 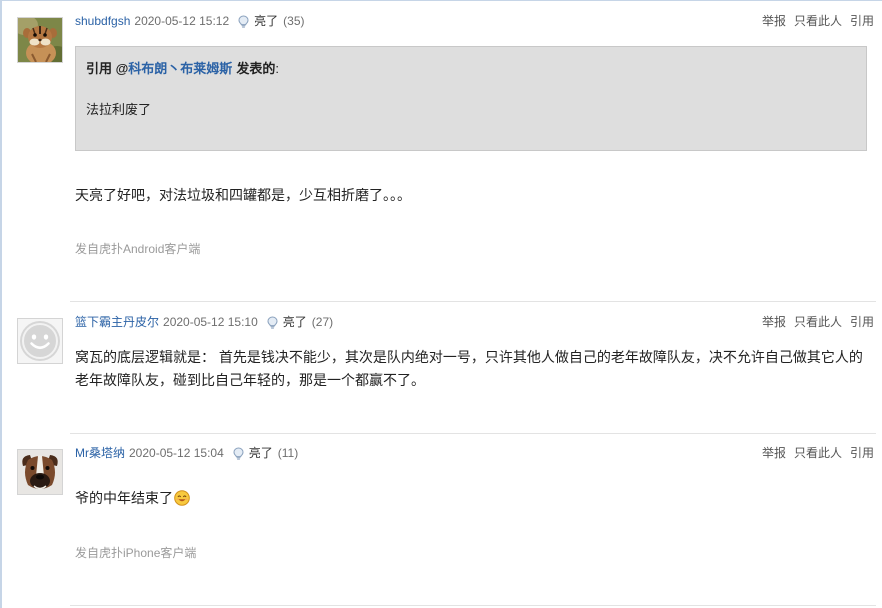 What do you see at coordinates (119, 109) in the screenshot?
I see `quote-text: 法拉利废了` at bounding box center [119, 109].